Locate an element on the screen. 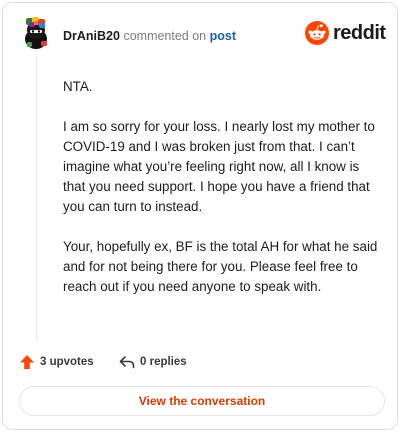 The width and height of the screenshot is (400, 432). thread-line is located at coordinates (36, 197).